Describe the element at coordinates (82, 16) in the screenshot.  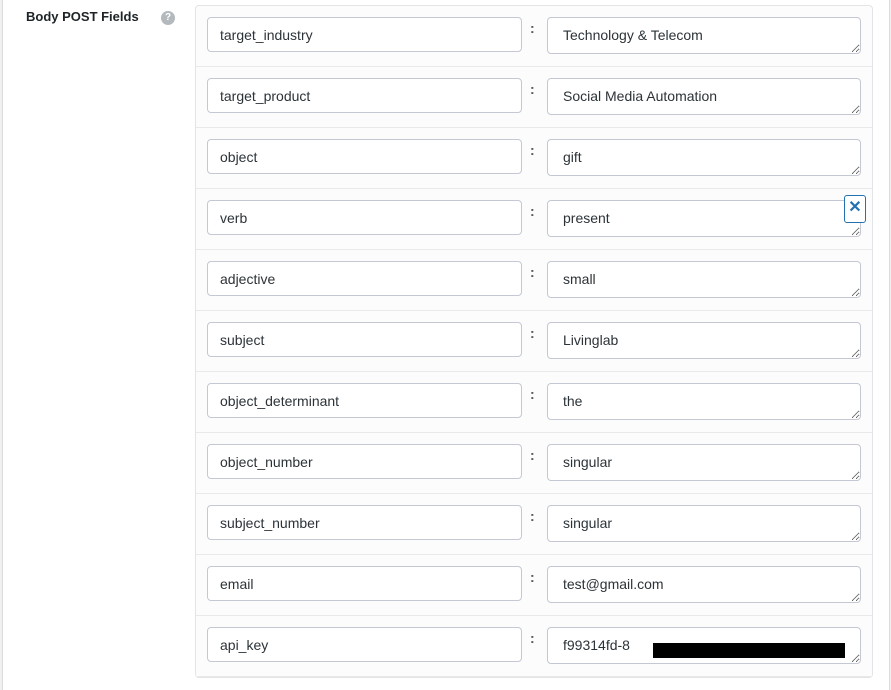
I see `section-label: Body POST Fields` at that location.